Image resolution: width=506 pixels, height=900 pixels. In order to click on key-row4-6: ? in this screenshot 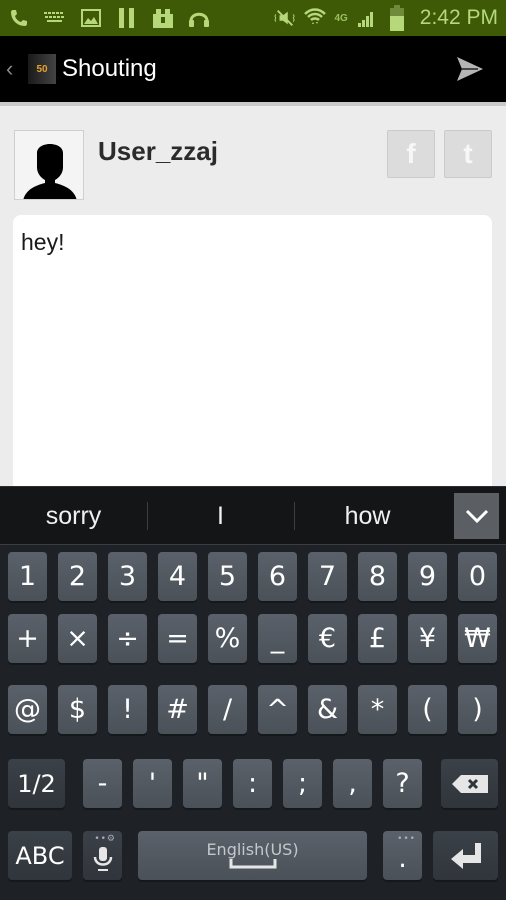, I will do `click(402, 783)`.